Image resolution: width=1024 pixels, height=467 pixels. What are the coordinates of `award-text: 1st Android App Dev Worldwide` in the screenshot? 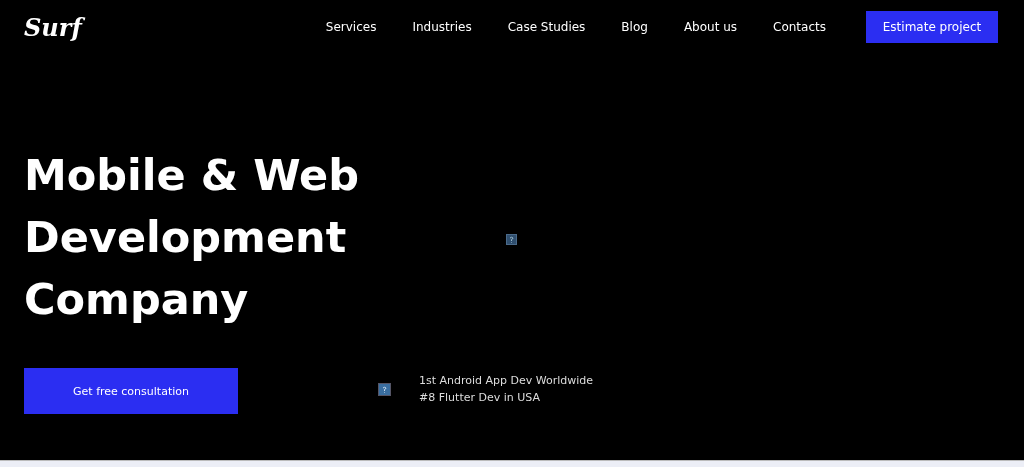 It's located at (506, 380).